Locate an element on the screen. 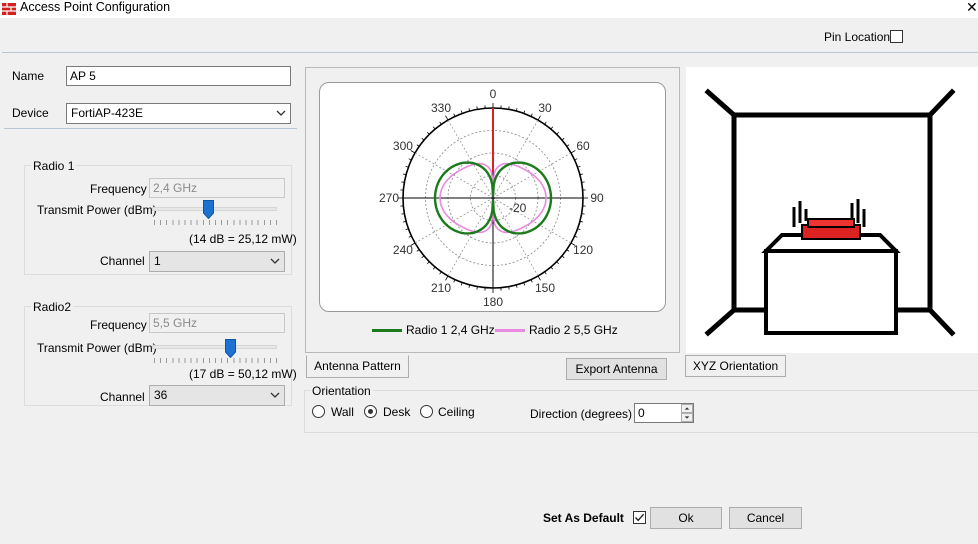 This screenshot has height=544, width=978. orientation-title: Orientation is located at coordinates (341, 391).